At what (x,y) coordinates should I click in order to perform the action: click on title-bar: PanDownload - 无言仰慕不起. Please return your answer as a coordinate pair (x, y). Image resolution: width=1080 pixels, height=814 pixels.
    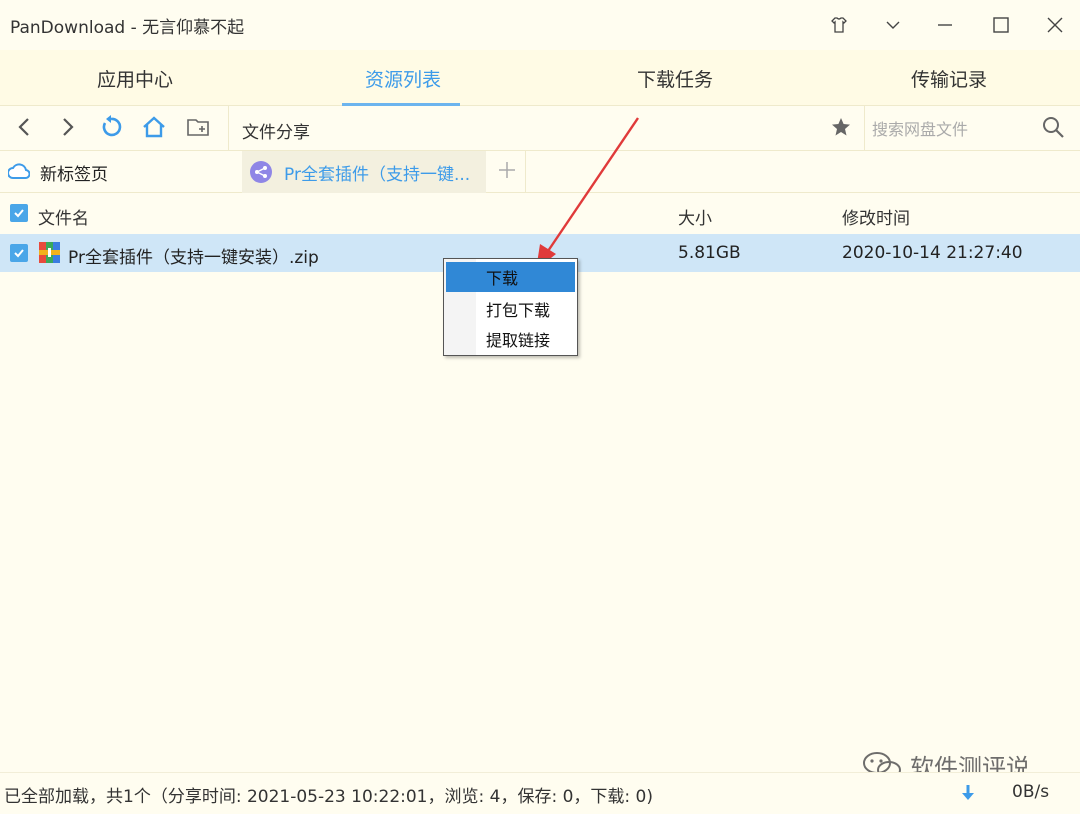
    Looking at the image, I should click on (540, 25).